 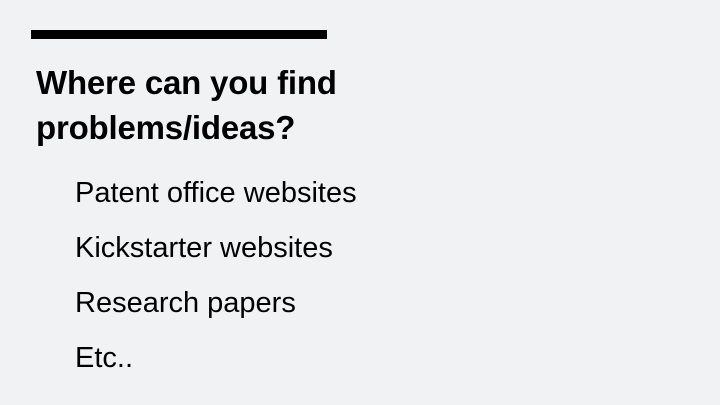 I want to click on bullet-item-patent-office: Patent office websites, so click(x=216, y=193).